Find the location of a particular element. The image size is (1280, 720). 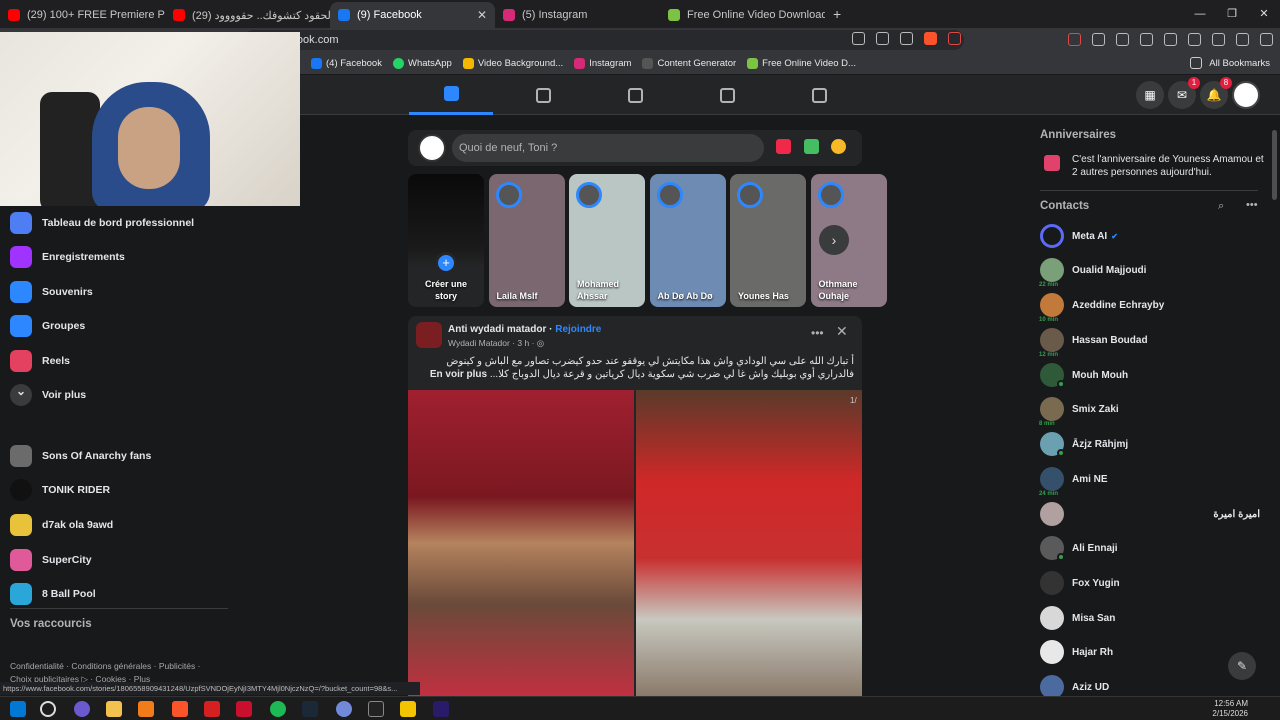

contact-item: 22 min Oualid Majjoudi is located at coordinates (1149, 271).